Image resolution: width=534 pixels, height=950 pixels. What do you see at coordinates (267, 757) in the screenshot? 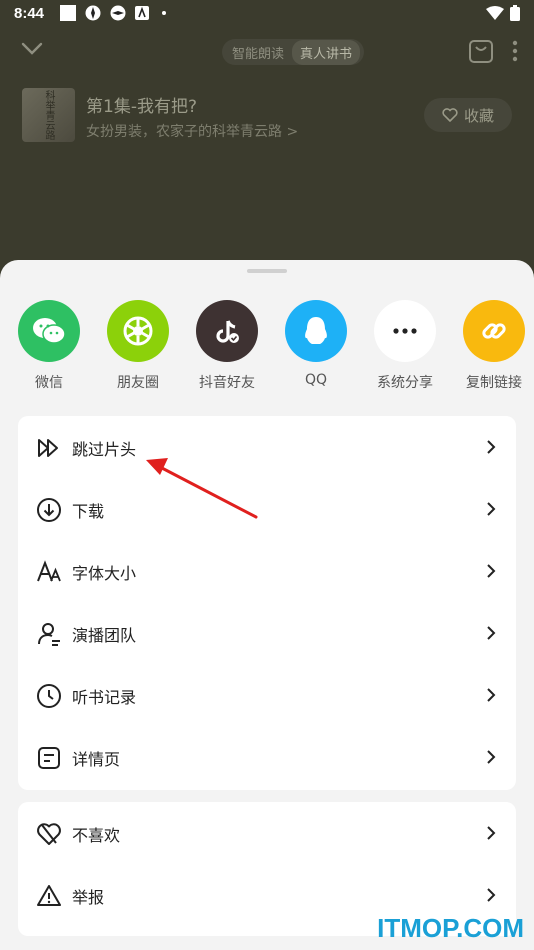
I see `menu-item-detail: 详情页` at bounding box center [267, 757].